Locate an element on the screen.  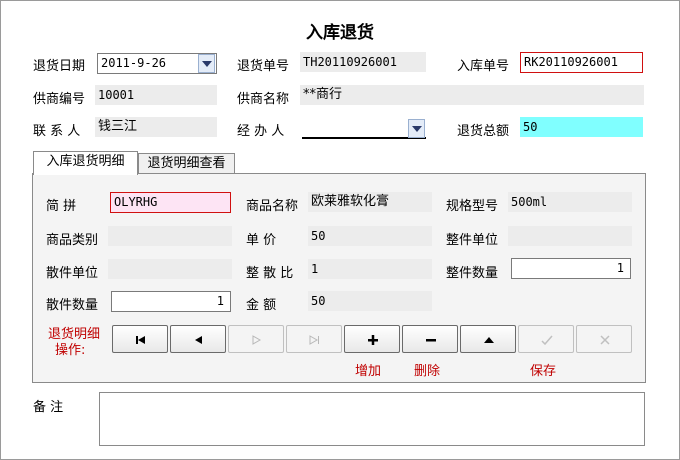
minus-icon is located at coordinates (431, 340).